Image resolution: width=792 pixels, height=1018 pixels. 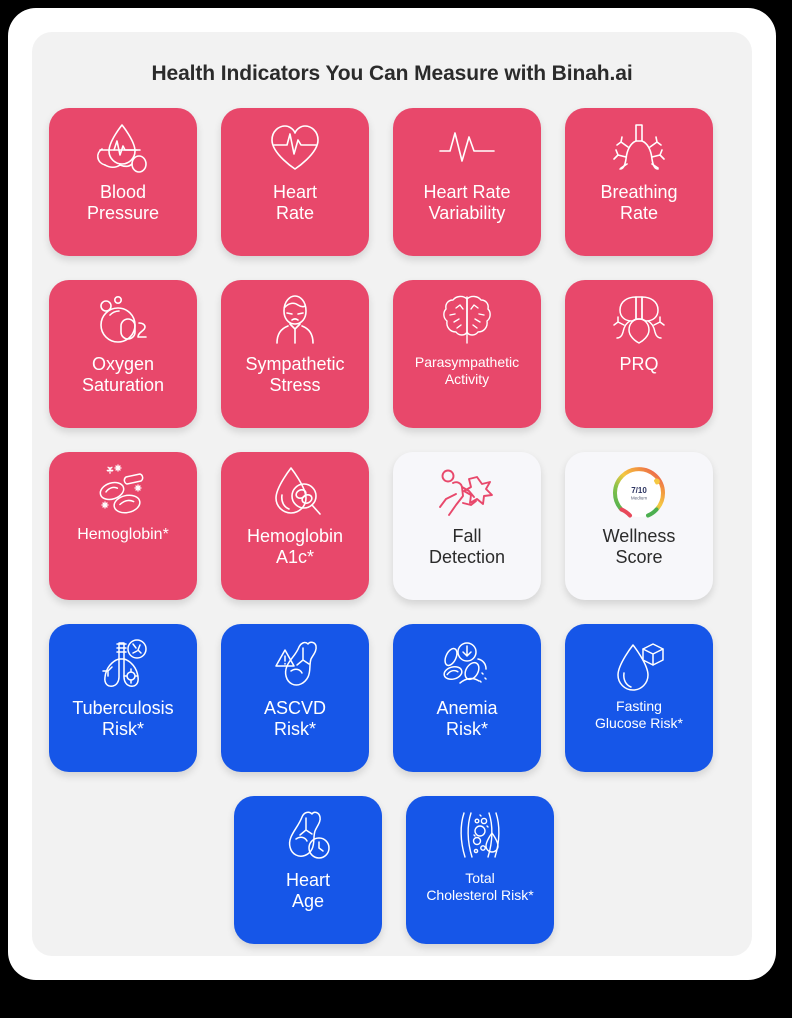 I want to click on card-sympathetic-stress: Sympathetic Stress, so click(x=295, y=354).